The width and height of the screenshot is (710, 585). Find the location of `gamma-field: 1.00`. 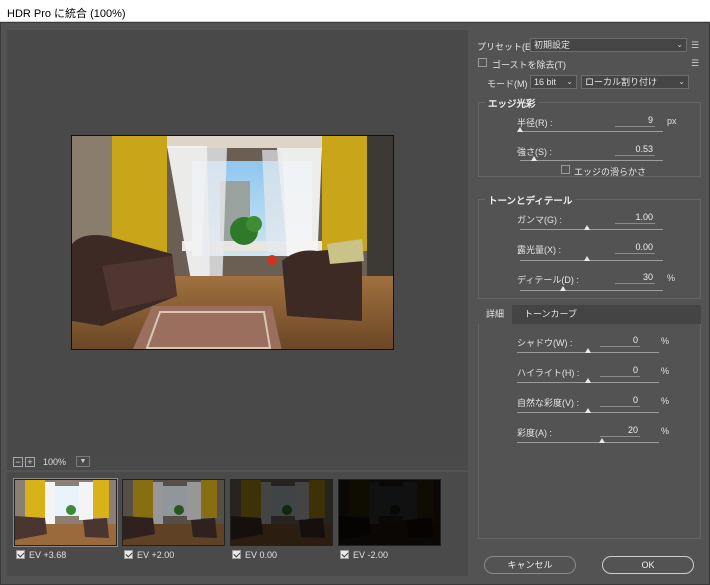

gamma-field: 1.00 is located at coordinates (635, 217).